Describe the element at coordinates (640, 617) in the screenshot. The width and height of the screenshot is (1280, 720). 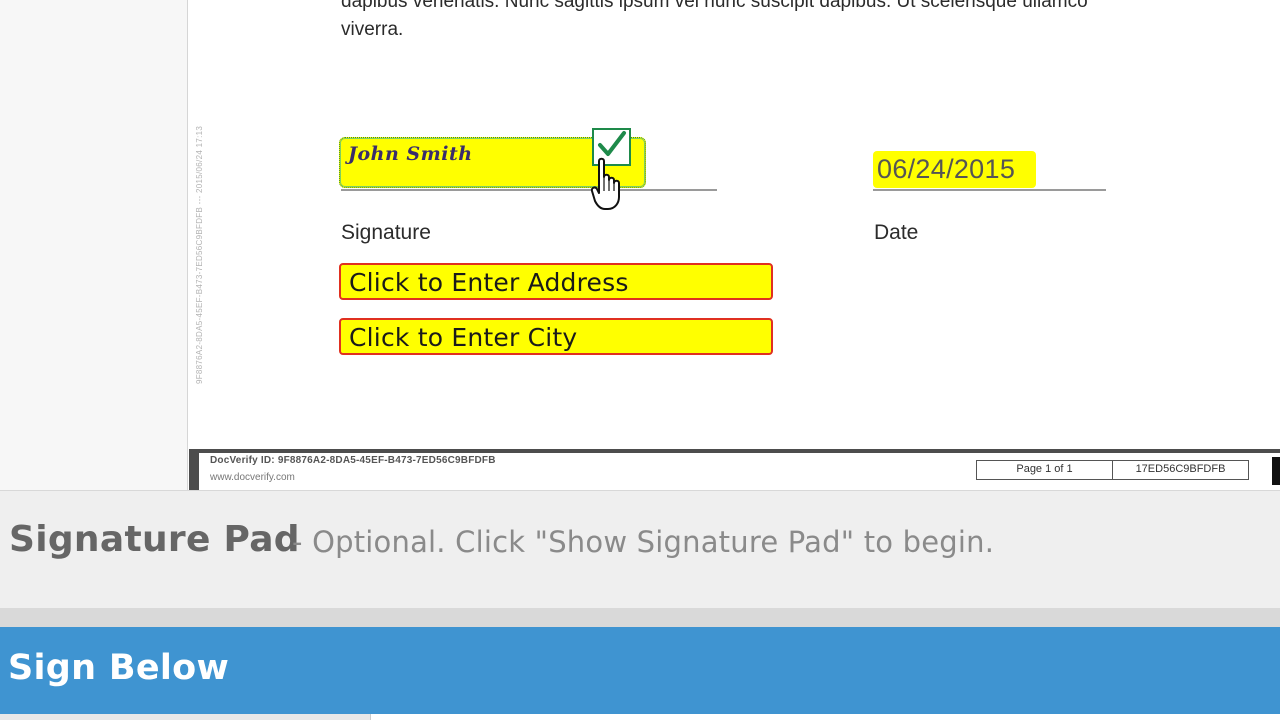
I see `panel-divider` at that location.